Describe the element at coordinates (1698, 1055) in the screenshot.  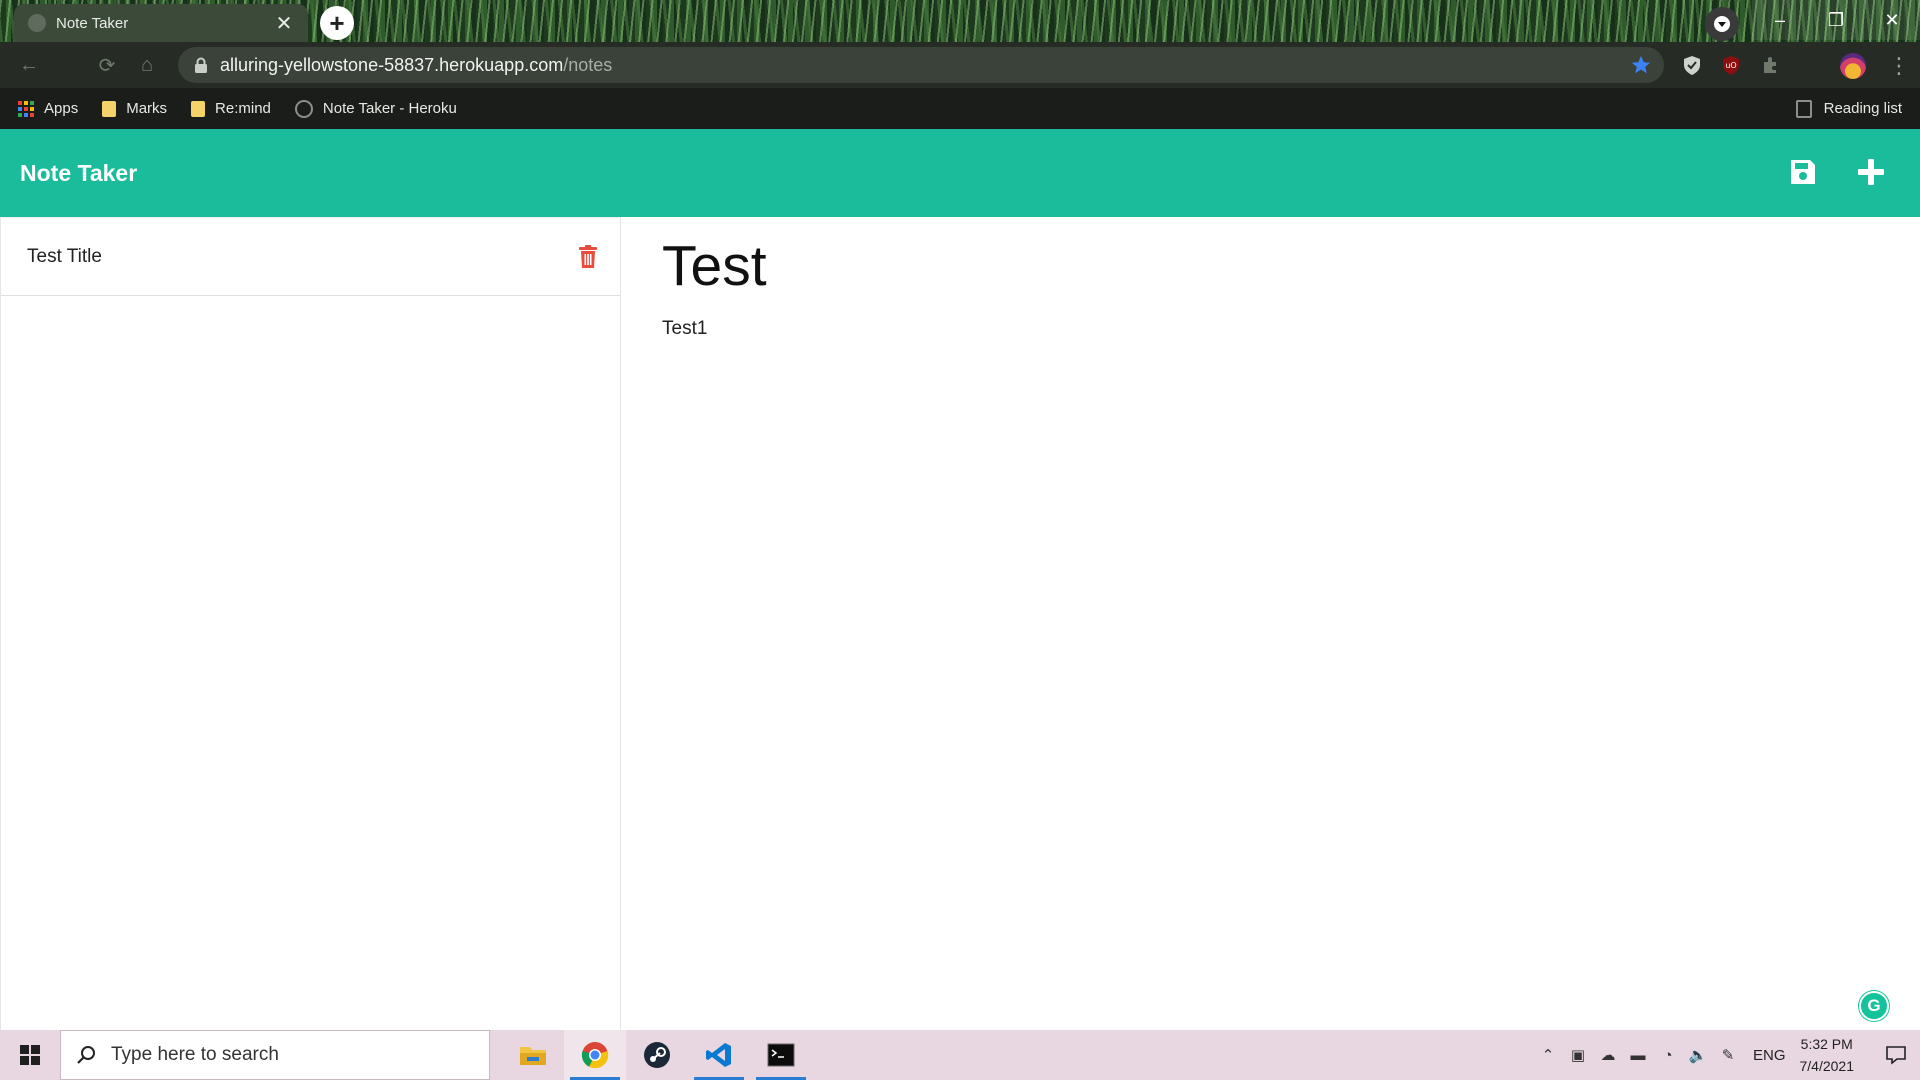
I see `volume-icon: 🔈` at that location.